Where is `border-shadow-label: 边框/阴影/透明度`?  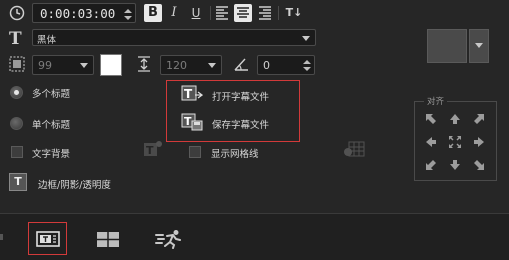 border-shadow-label: 边框/阴影/透明度 is located at coordinates (74, 184).